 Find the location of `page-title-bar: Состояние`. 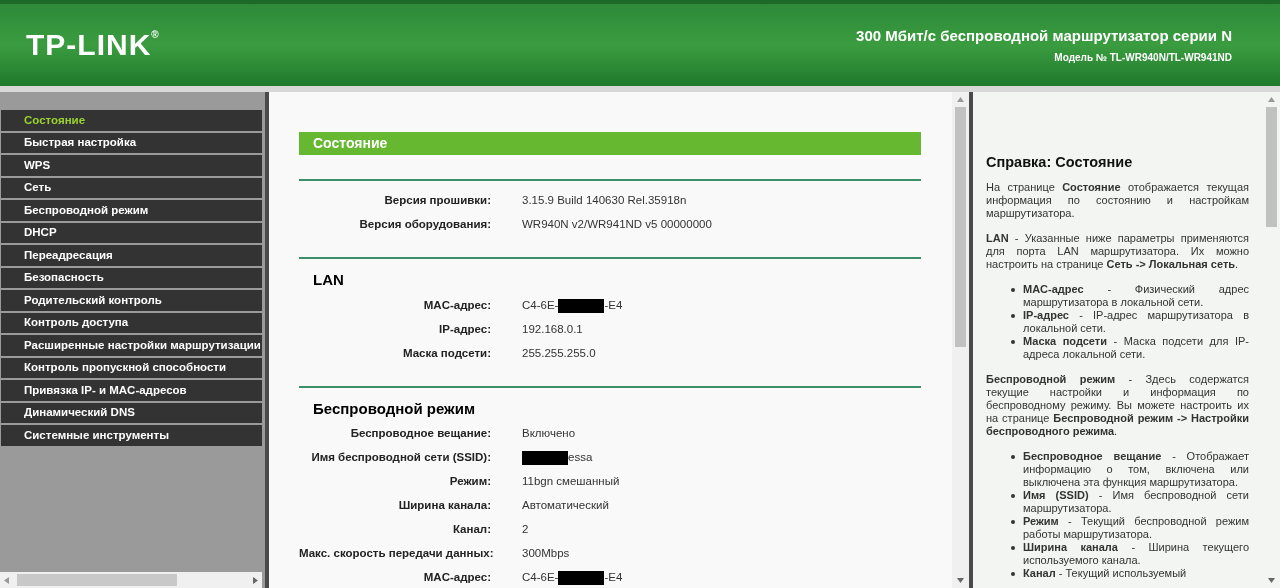

page-title-bar: Состояние is located at coordinates (610, 143).